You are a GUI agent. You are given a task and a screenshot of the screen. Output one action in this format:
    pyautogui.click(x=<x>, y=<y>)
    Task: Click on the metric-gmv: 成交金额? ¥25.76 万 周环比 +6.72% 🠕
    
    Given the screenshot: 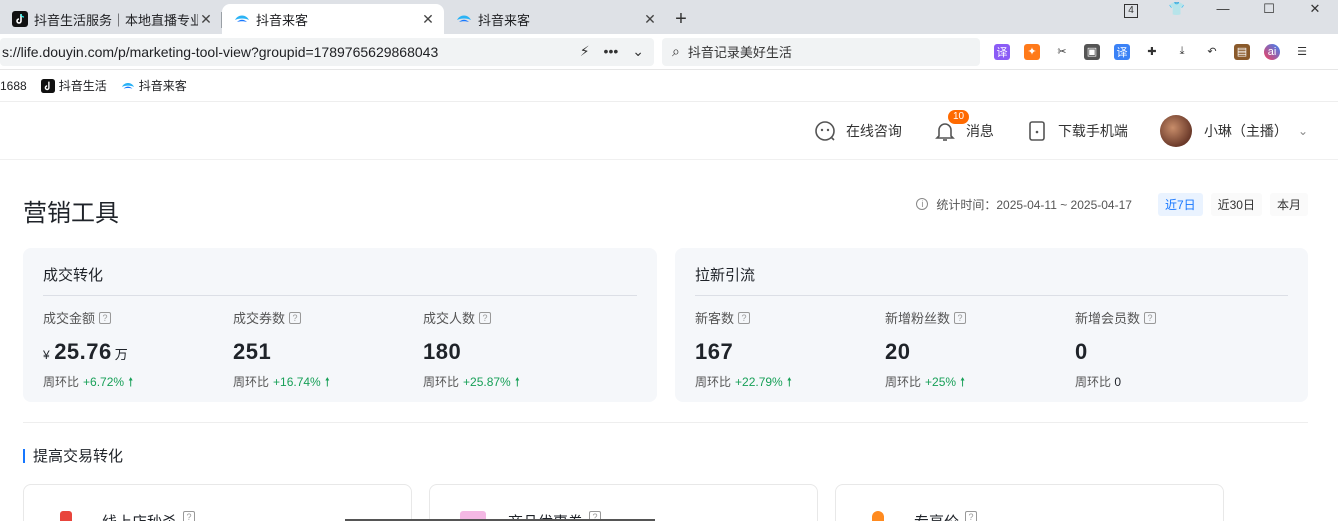 What is the action you would take?
    pyautogui.click(x=88, y=350)
    